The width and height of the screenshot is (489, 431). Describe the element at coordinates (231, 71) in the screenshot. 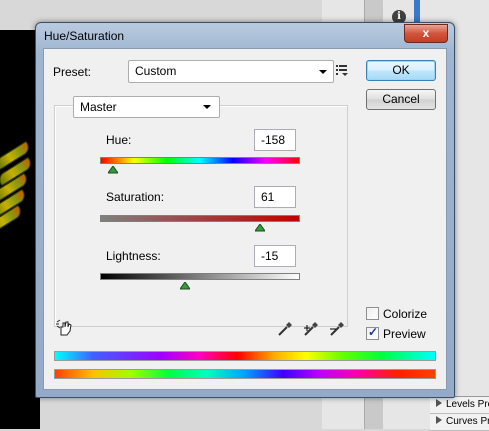

I see `preset-select: Custom` at that location.